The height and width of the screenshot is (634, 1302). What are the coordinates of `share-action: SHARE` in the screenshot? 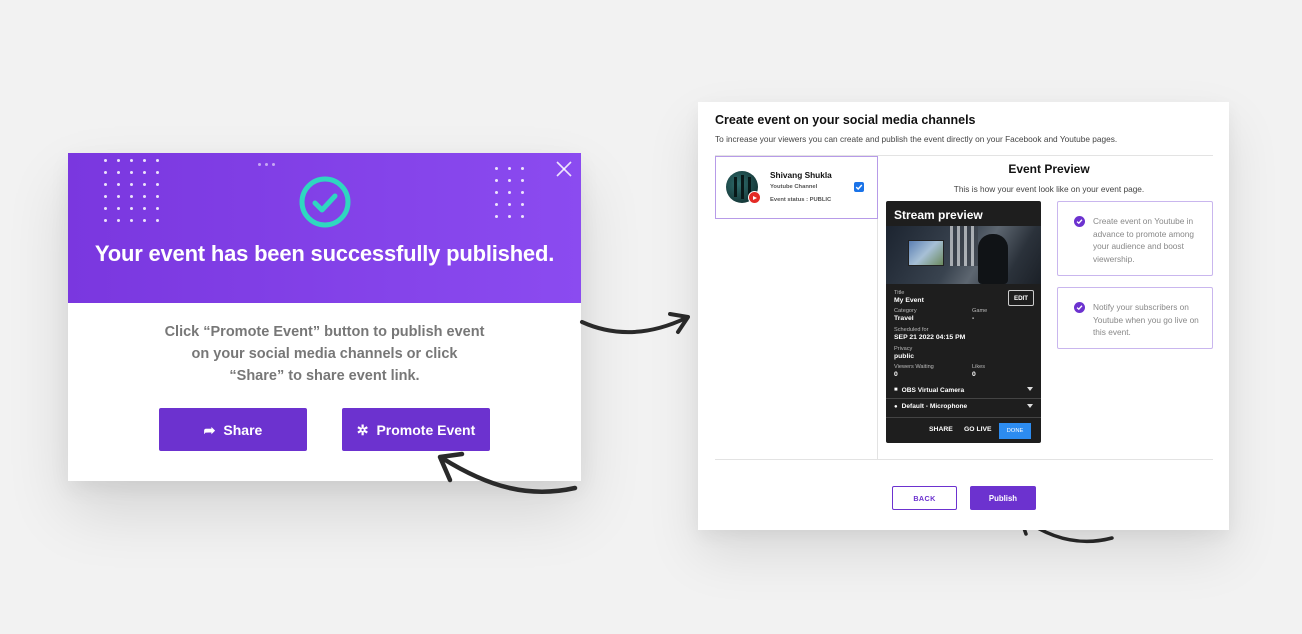 It's located at (941, 429).